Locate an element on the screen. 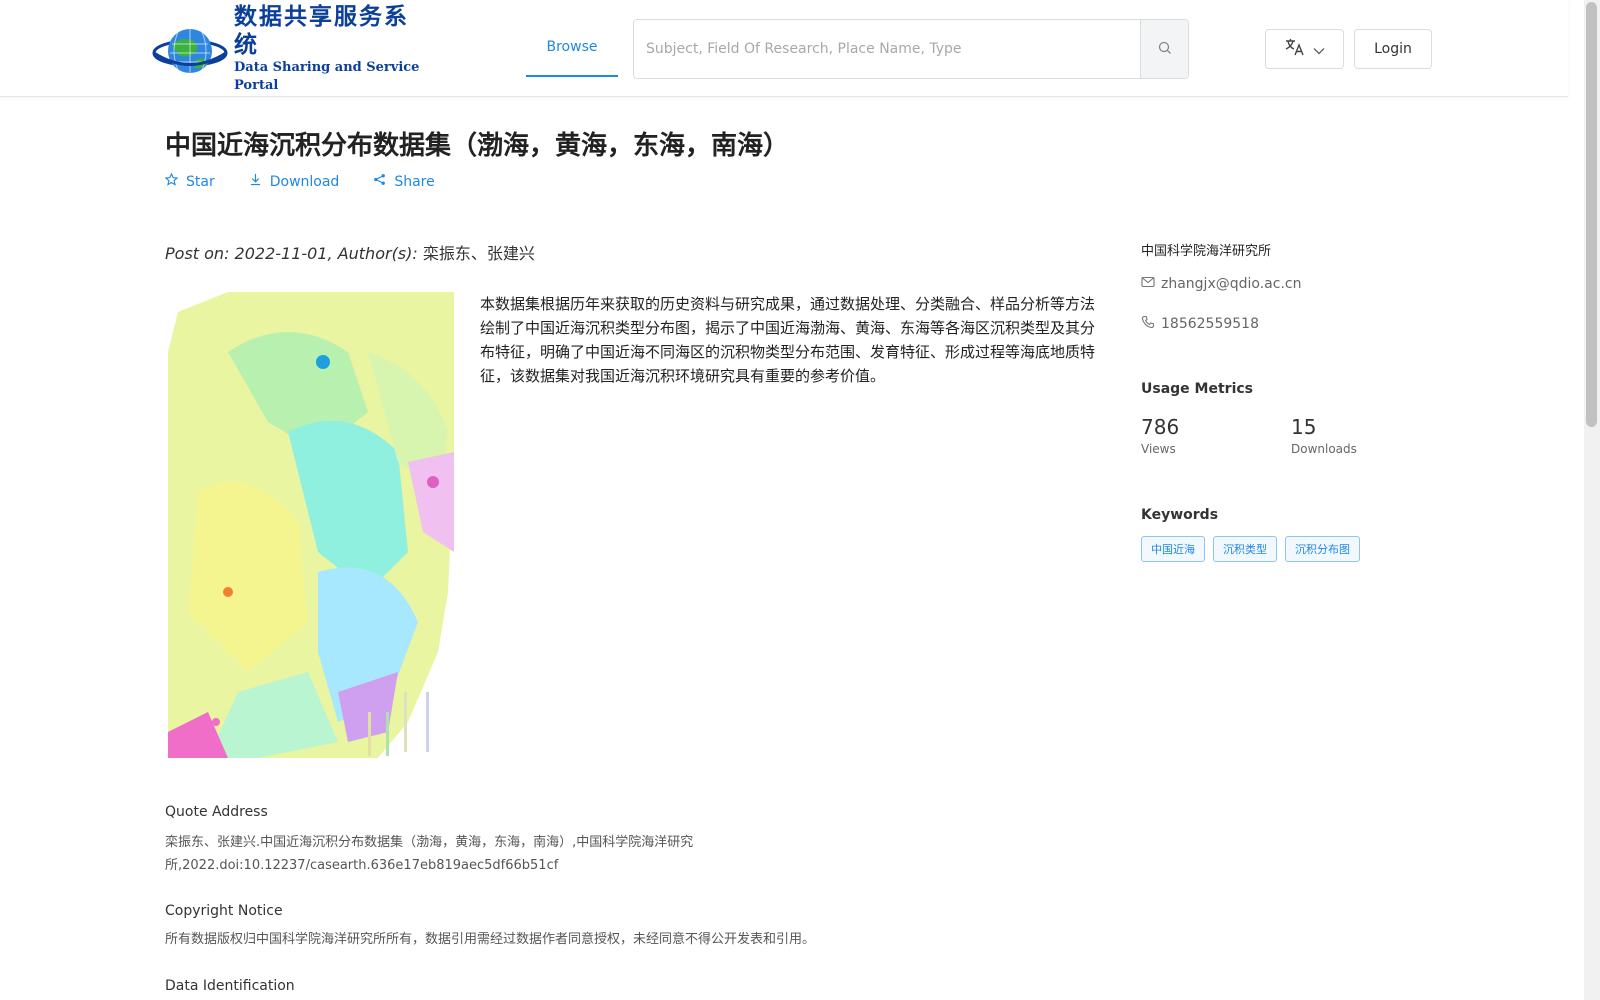  language-switch-button is located at coordinates (1304, 49).